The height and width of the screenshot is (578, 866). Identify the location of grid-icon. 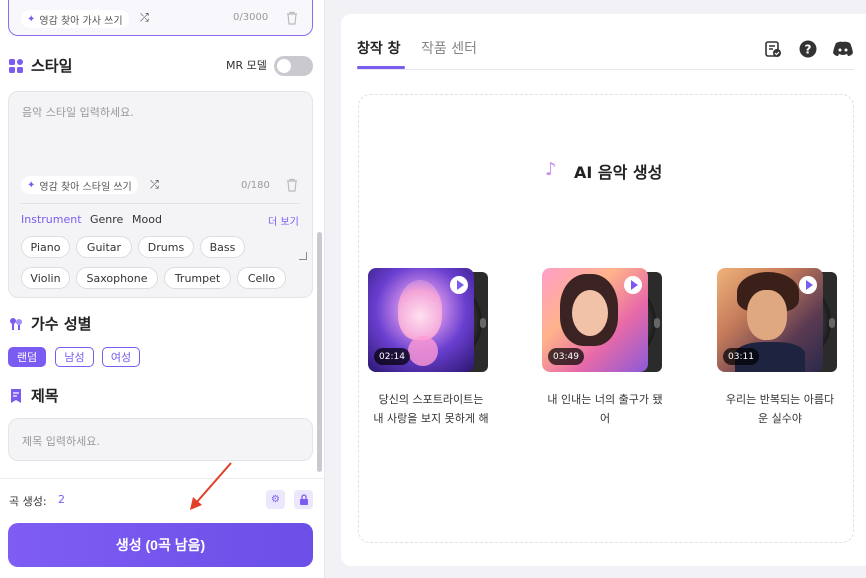
(16, 65).